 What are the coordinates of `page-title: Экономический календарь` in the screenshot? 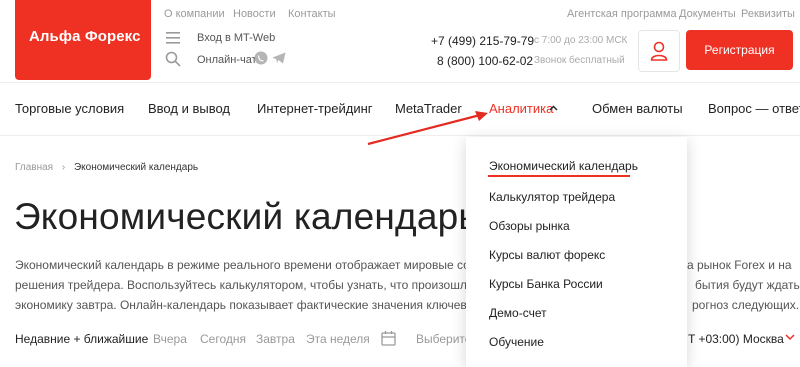 It's located at (246, 216).